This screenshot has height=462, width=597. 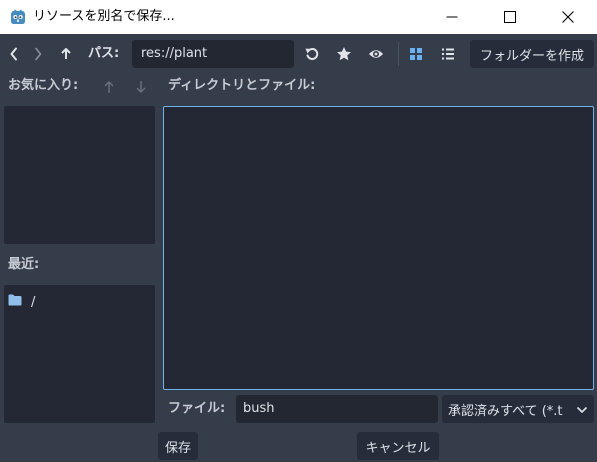 I want to click on forward-button, so click(x=38, y=54).